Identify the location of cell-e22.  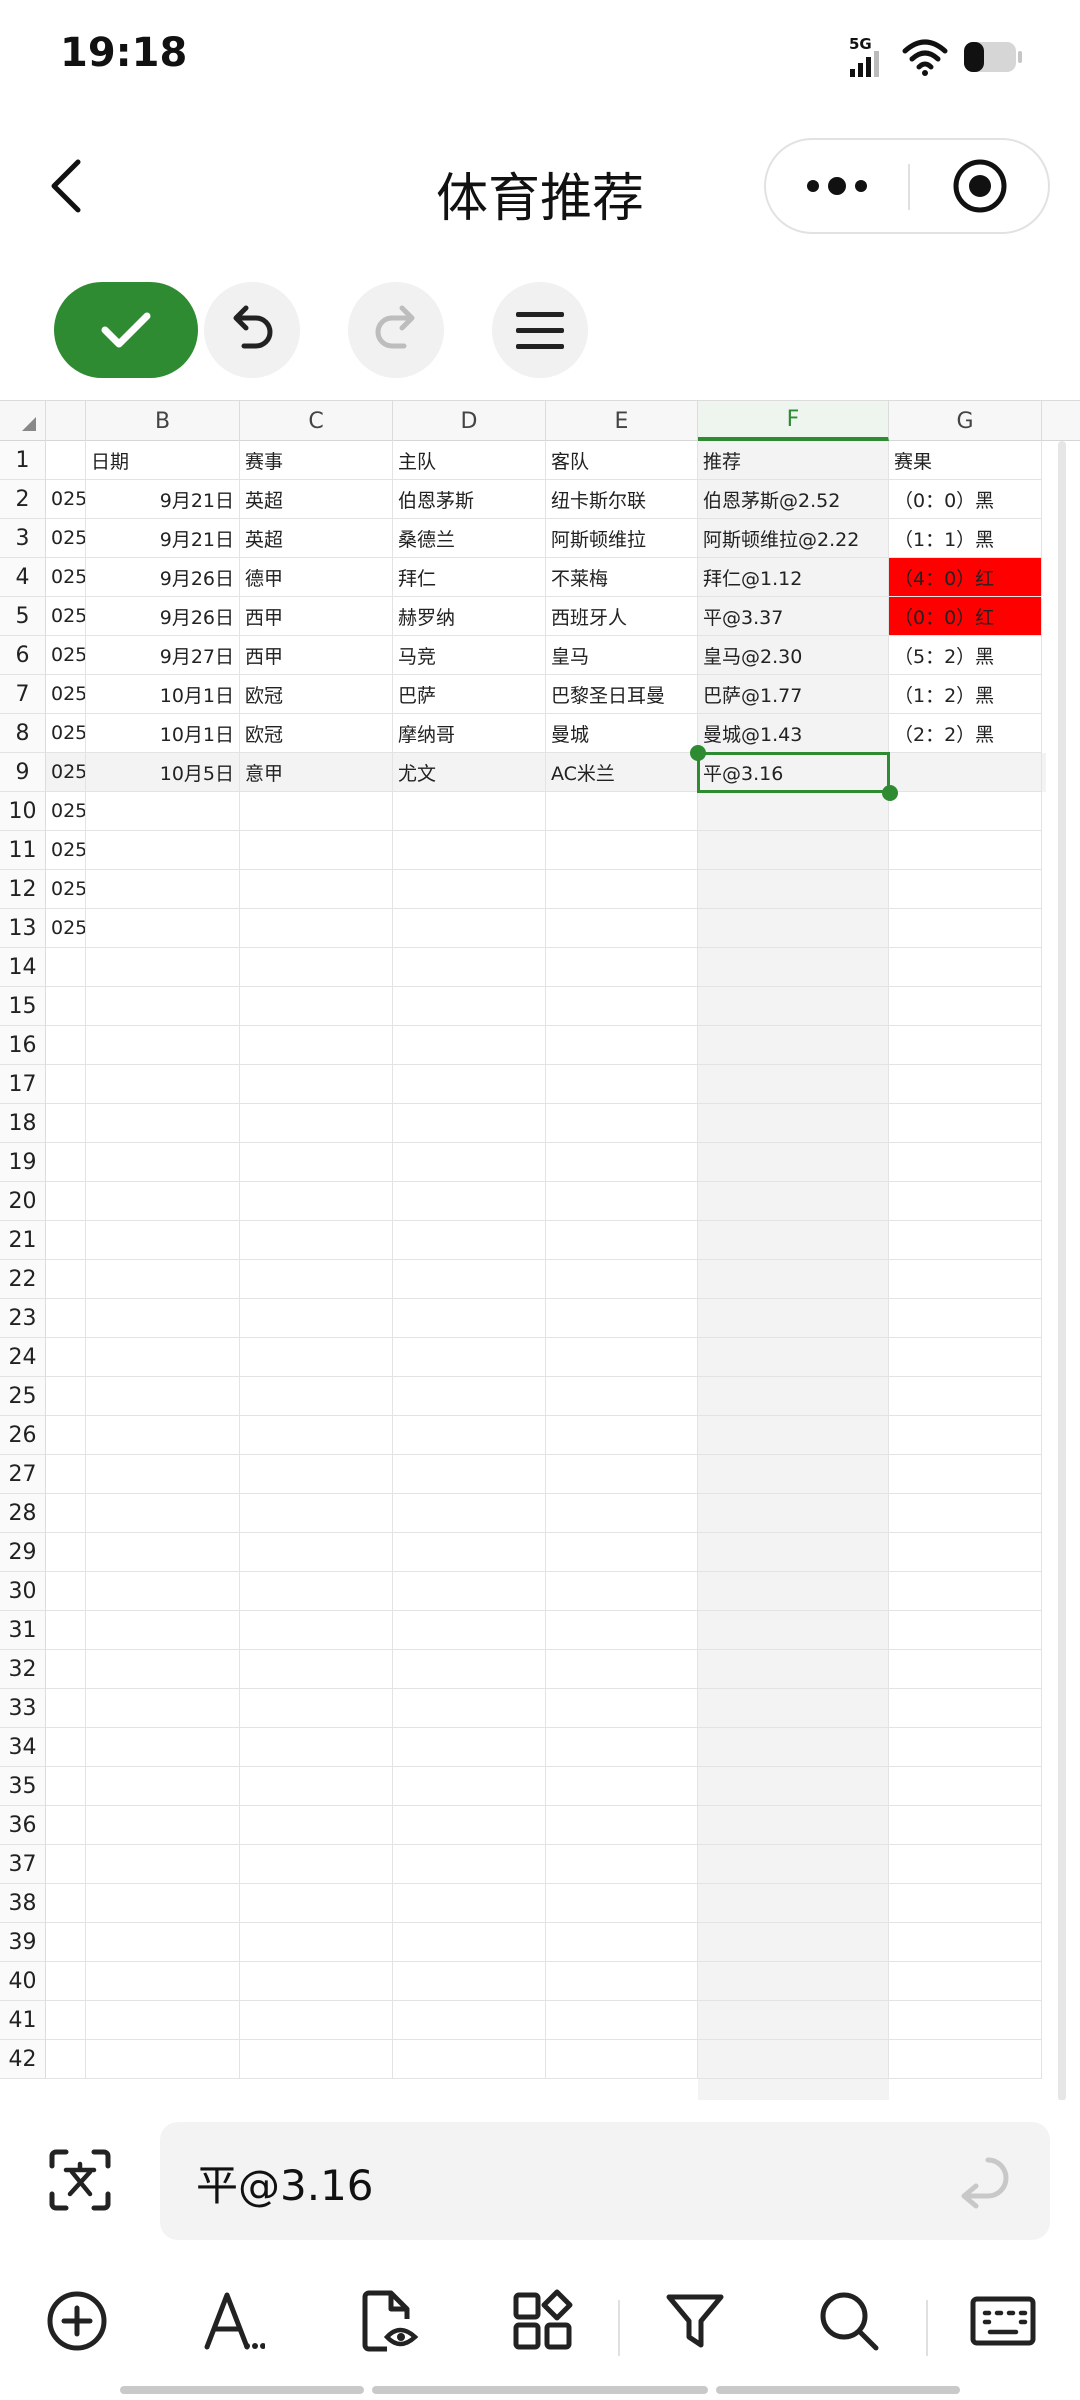
(622, 1279).